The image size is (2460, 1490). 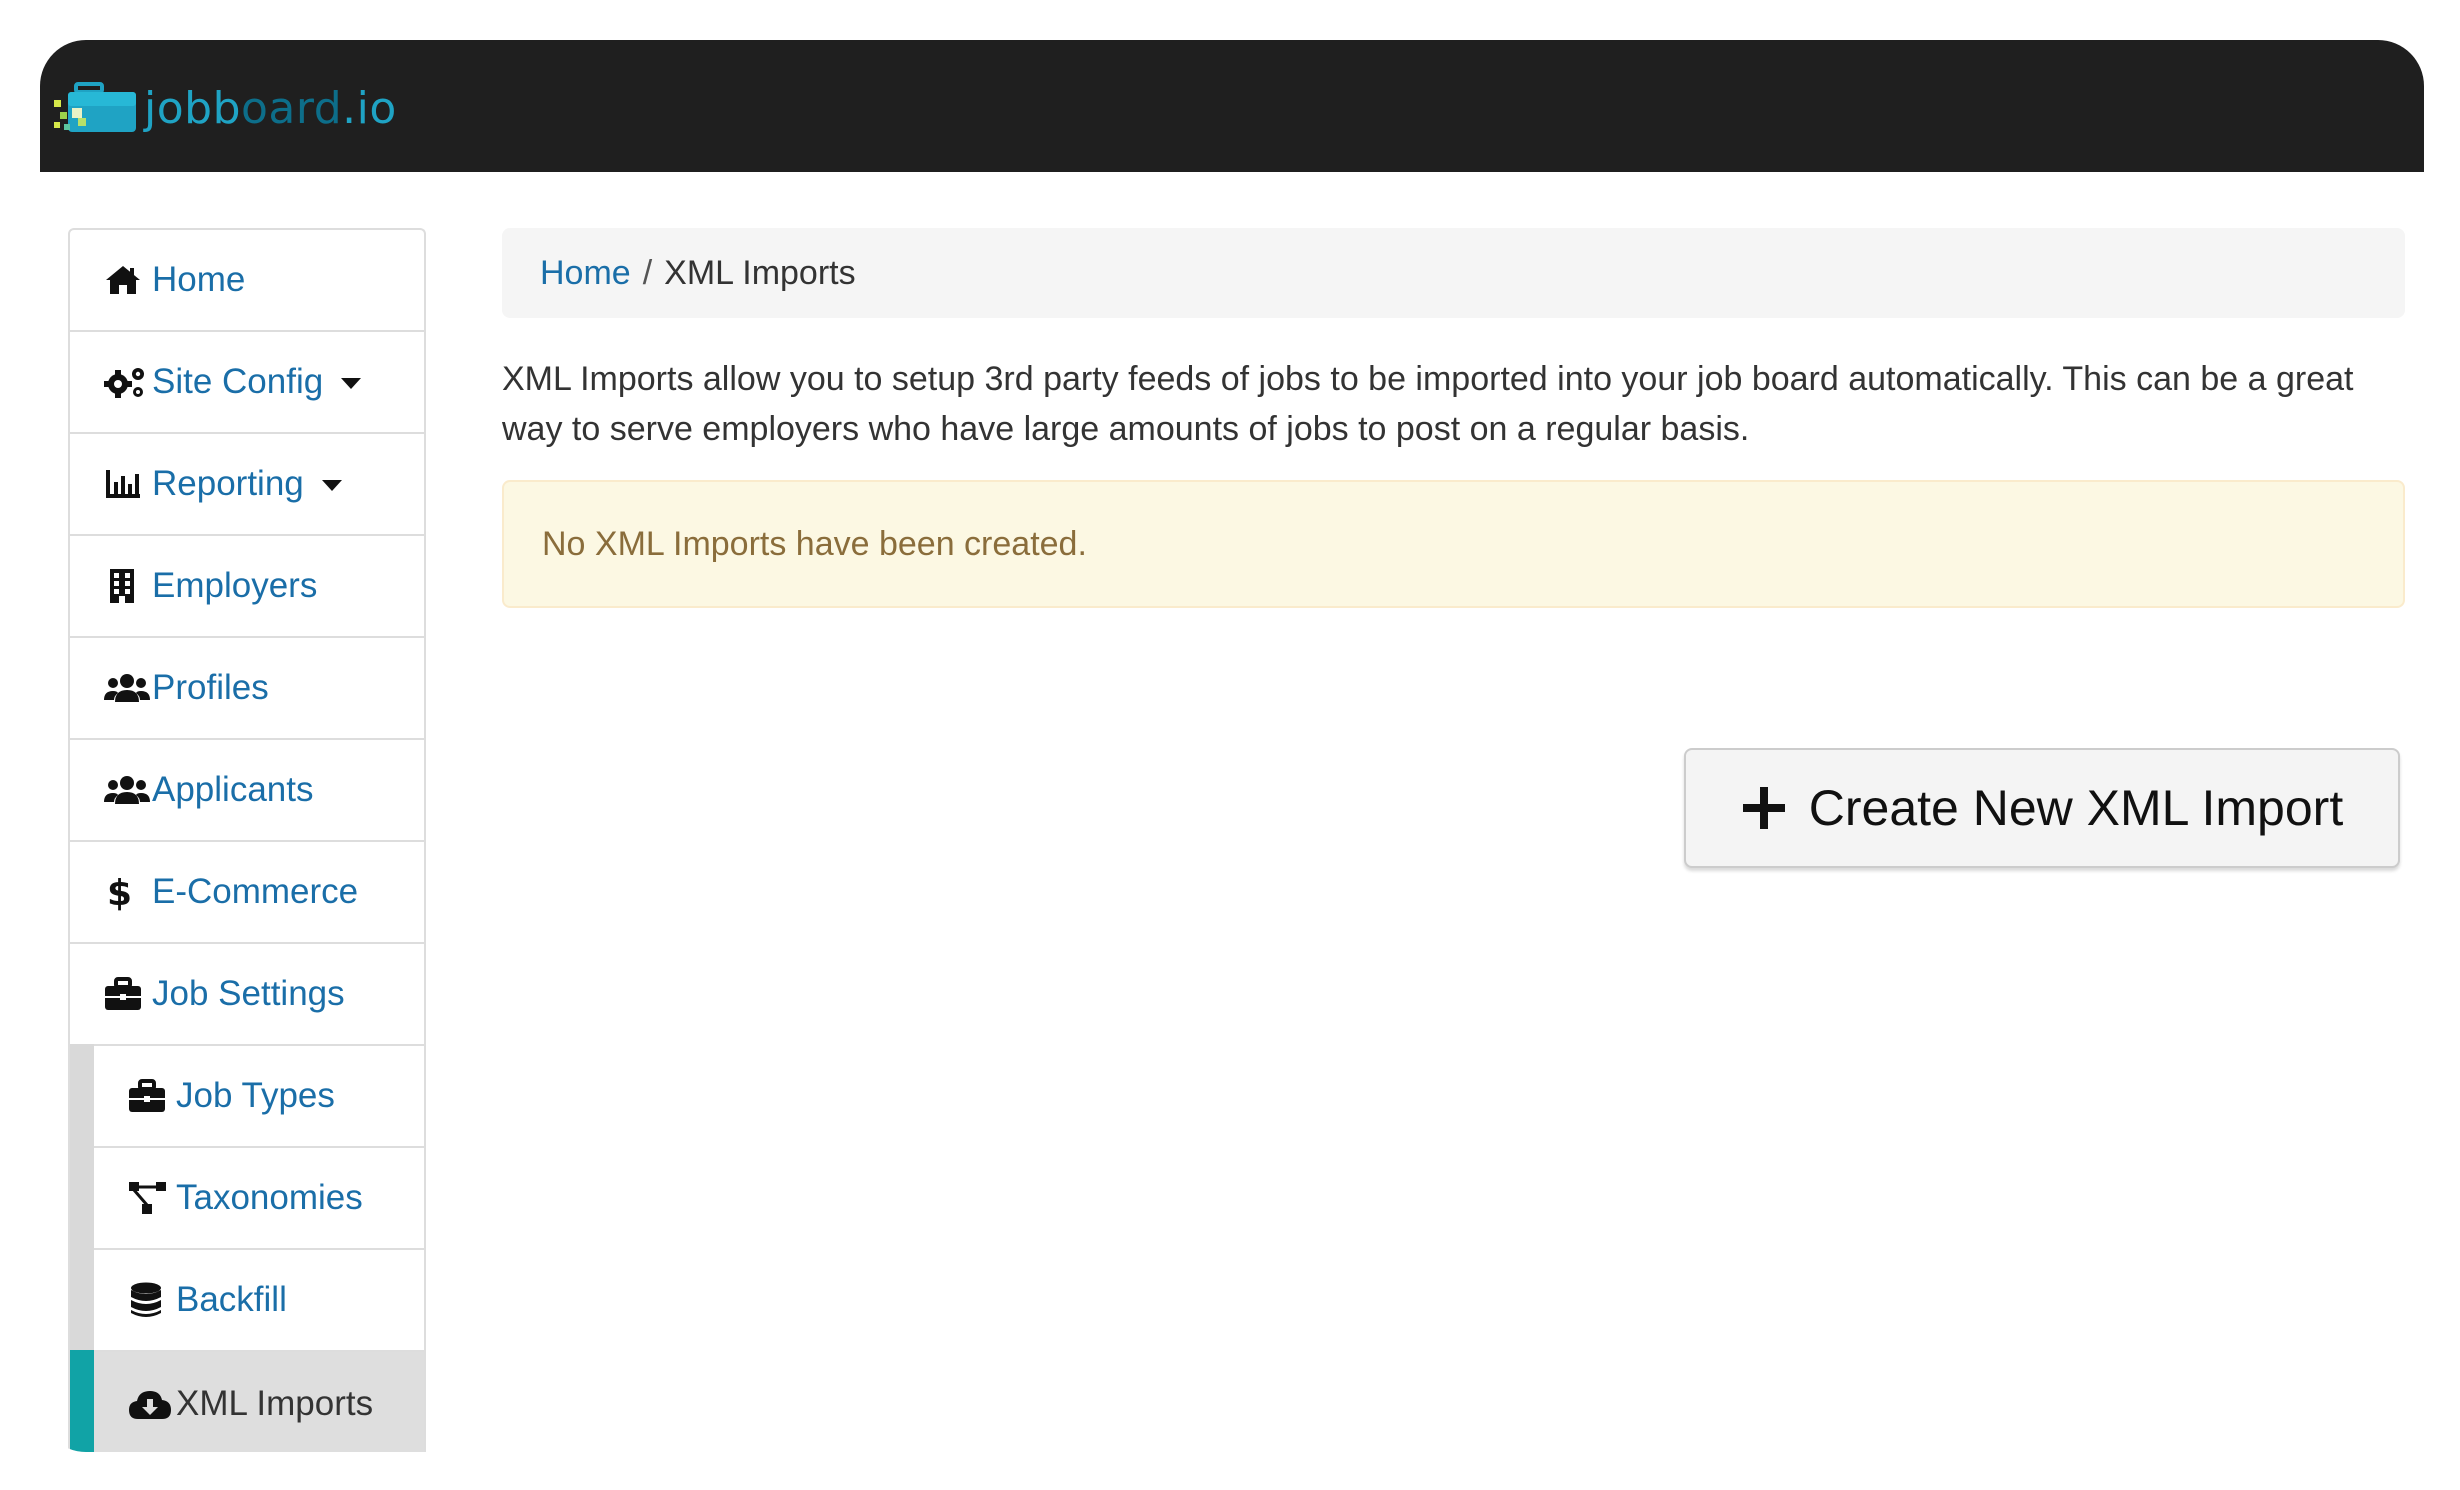 I want to click on sidebar-item-job-settings: Job Settings, so click(x=247, y=995).